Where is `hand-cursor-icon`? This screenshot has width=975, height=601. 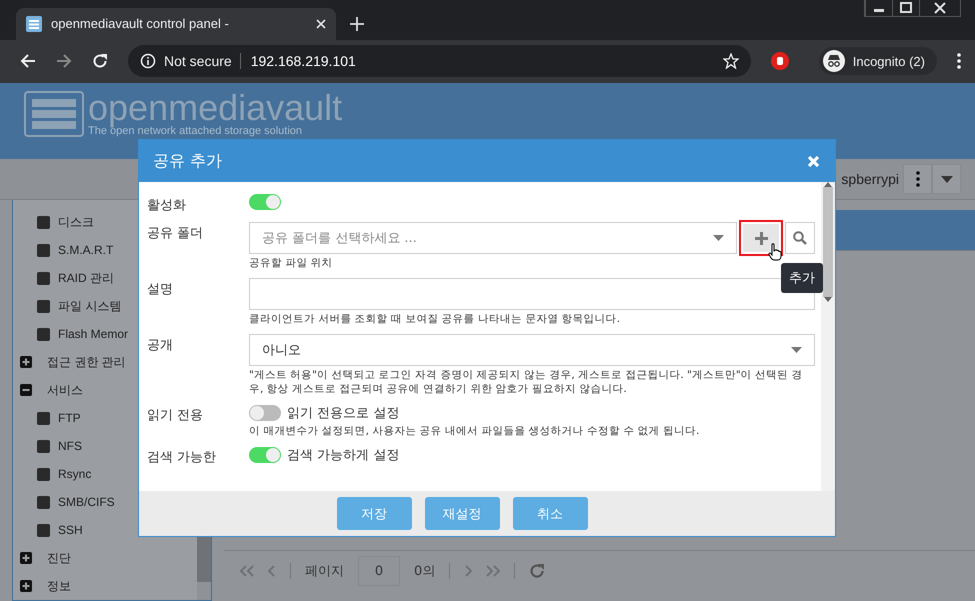 hand-cursor-icon is located at coordinates (775, 252).